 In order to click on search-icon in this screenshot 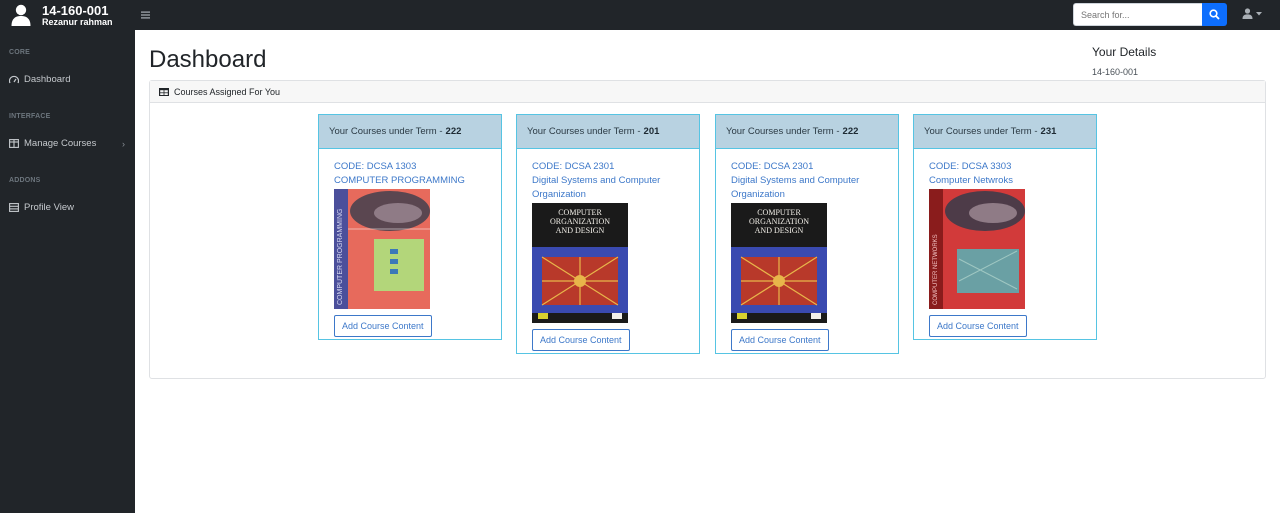, I will do `click(1214, 14)`.